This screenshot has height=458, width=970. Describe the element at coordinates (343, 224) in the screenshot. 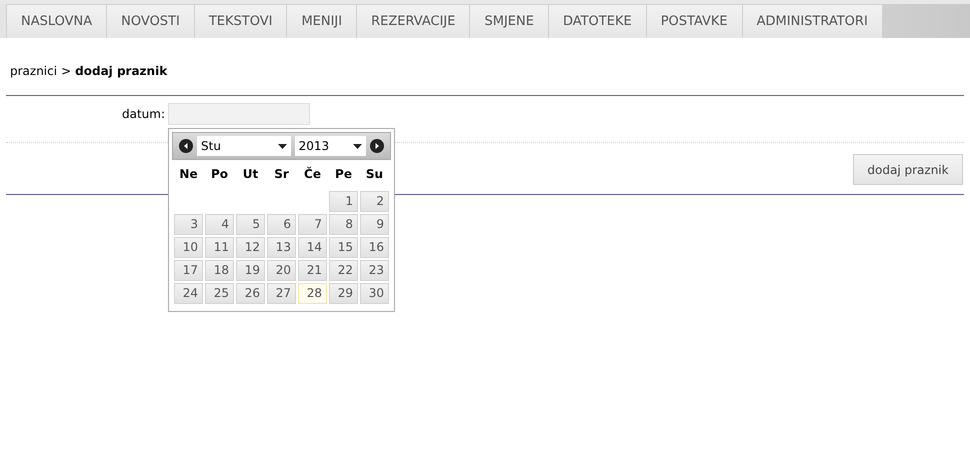

I see `day-cell: 8` at that location.